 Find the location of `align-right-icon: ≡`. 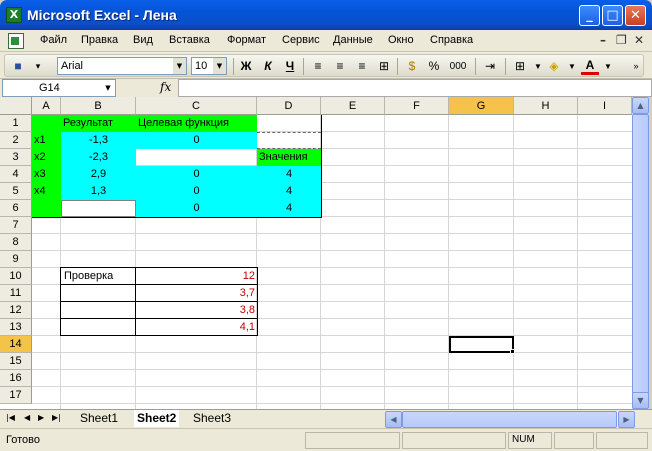

align-right-icon: ≡ is located at coordinates (362, 66).